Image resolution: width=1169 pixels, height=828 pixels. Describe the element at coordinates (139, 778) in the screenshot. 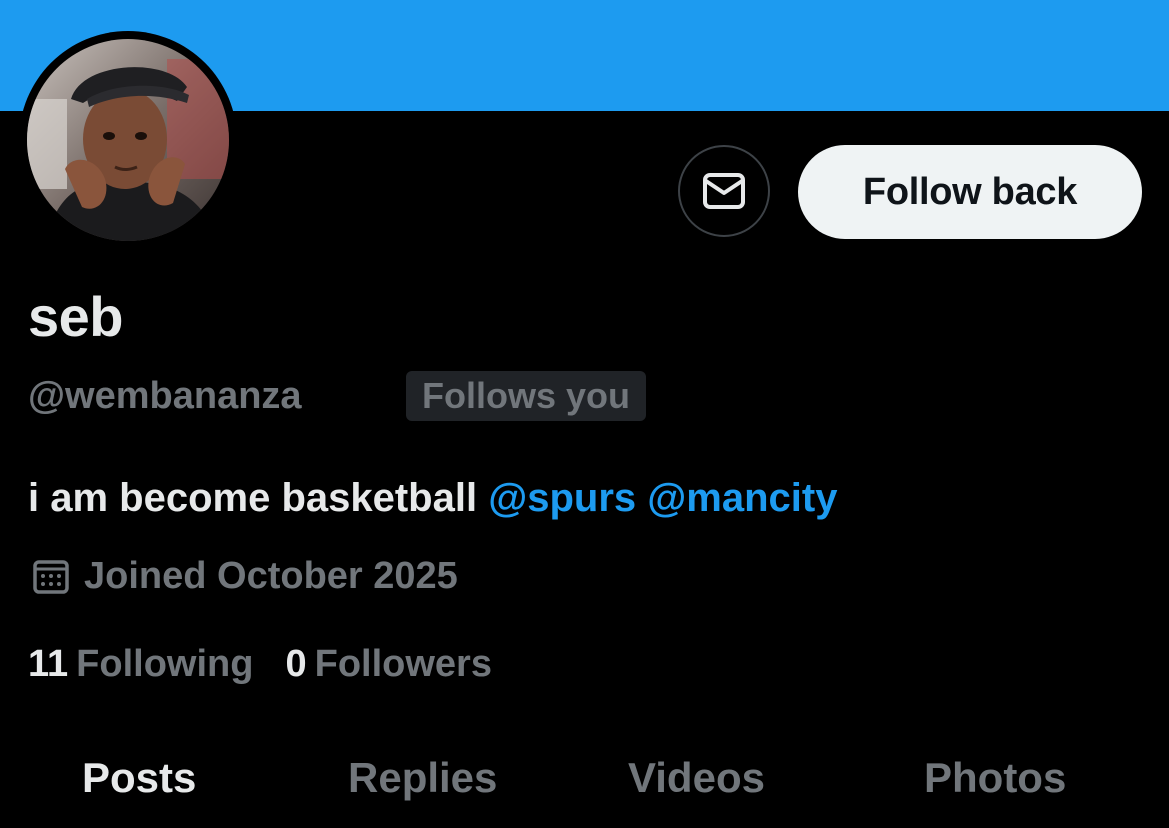

I see `tab-posts: Posts` at that location.